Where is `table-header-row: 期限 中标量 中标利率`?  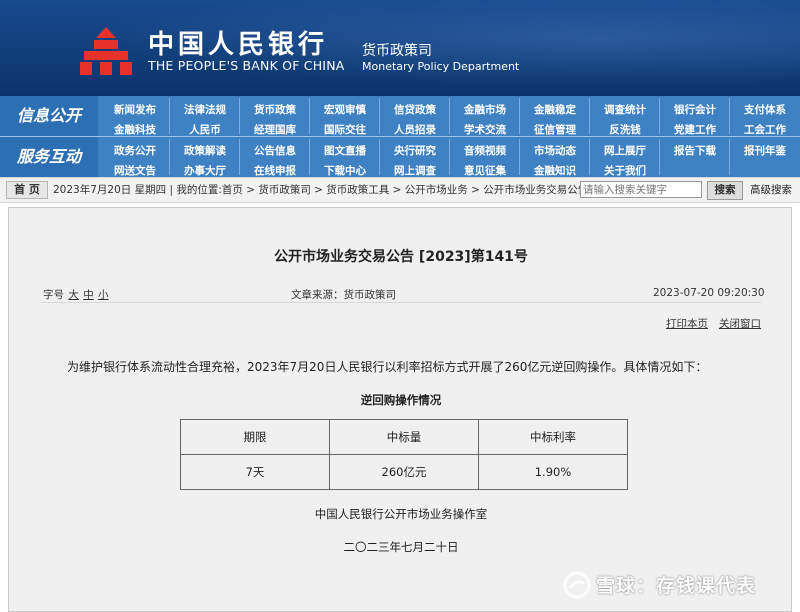
table-header-row: 期限 中标量 中标利率 is located at coordinates (404, 437).